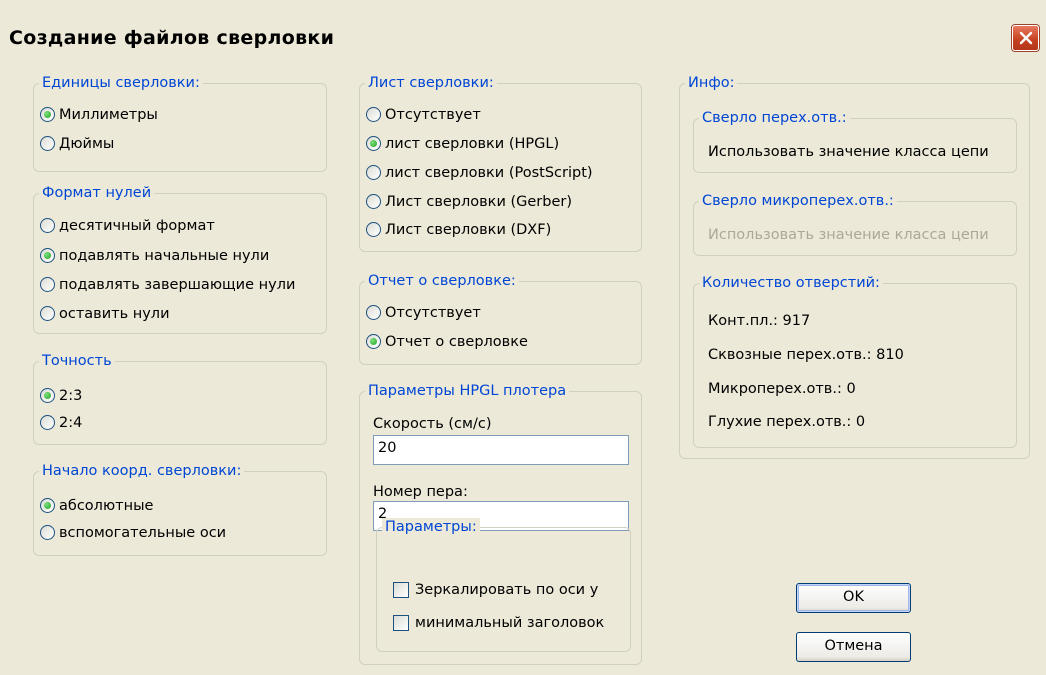 The height and width of the screenshot is (675, 1046). Describe the element at coordinates (420, 492) in the screenshot. I see `pen-number-label: Номер пера:` at that location.